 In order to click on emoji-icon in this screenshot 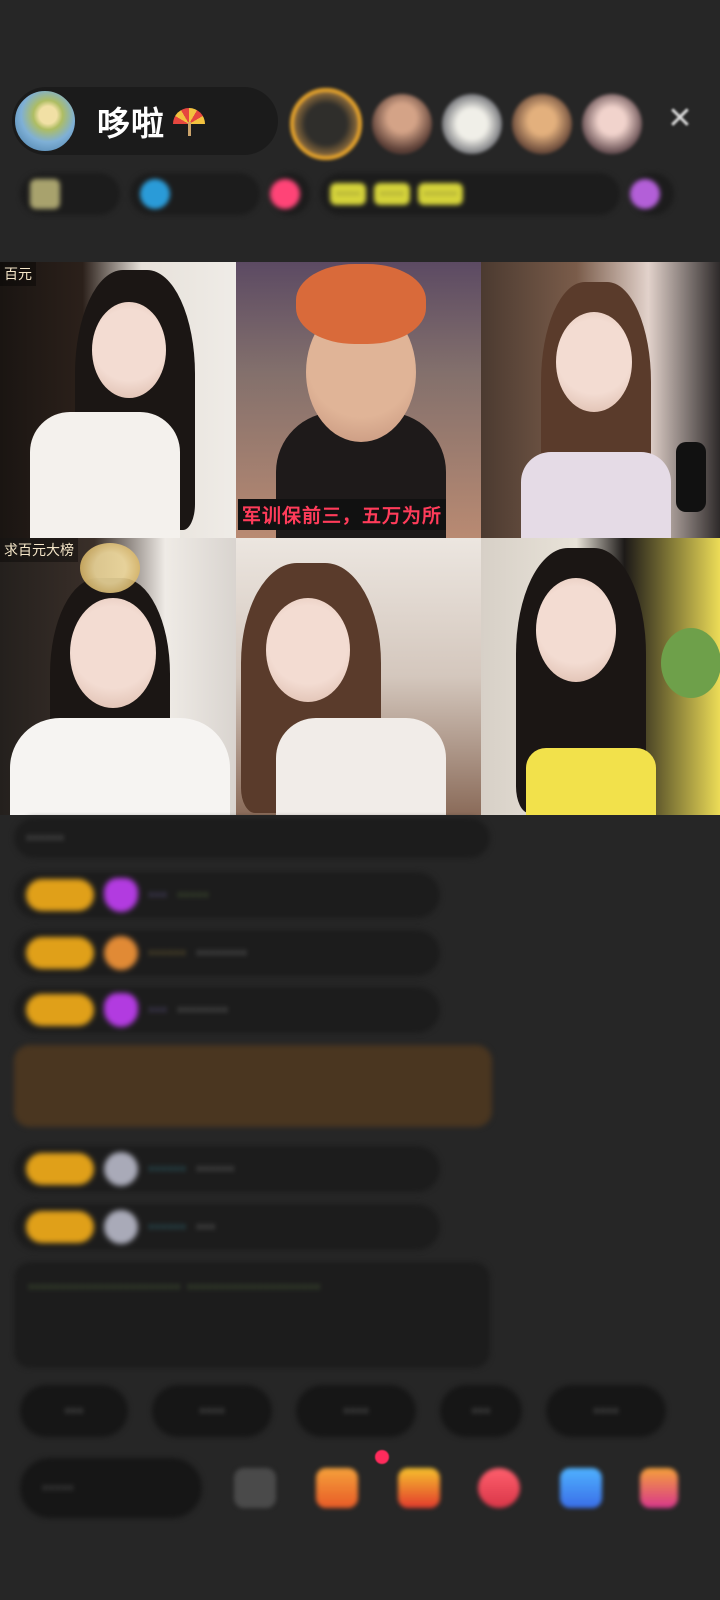, I will do `click(255, 1488)`.